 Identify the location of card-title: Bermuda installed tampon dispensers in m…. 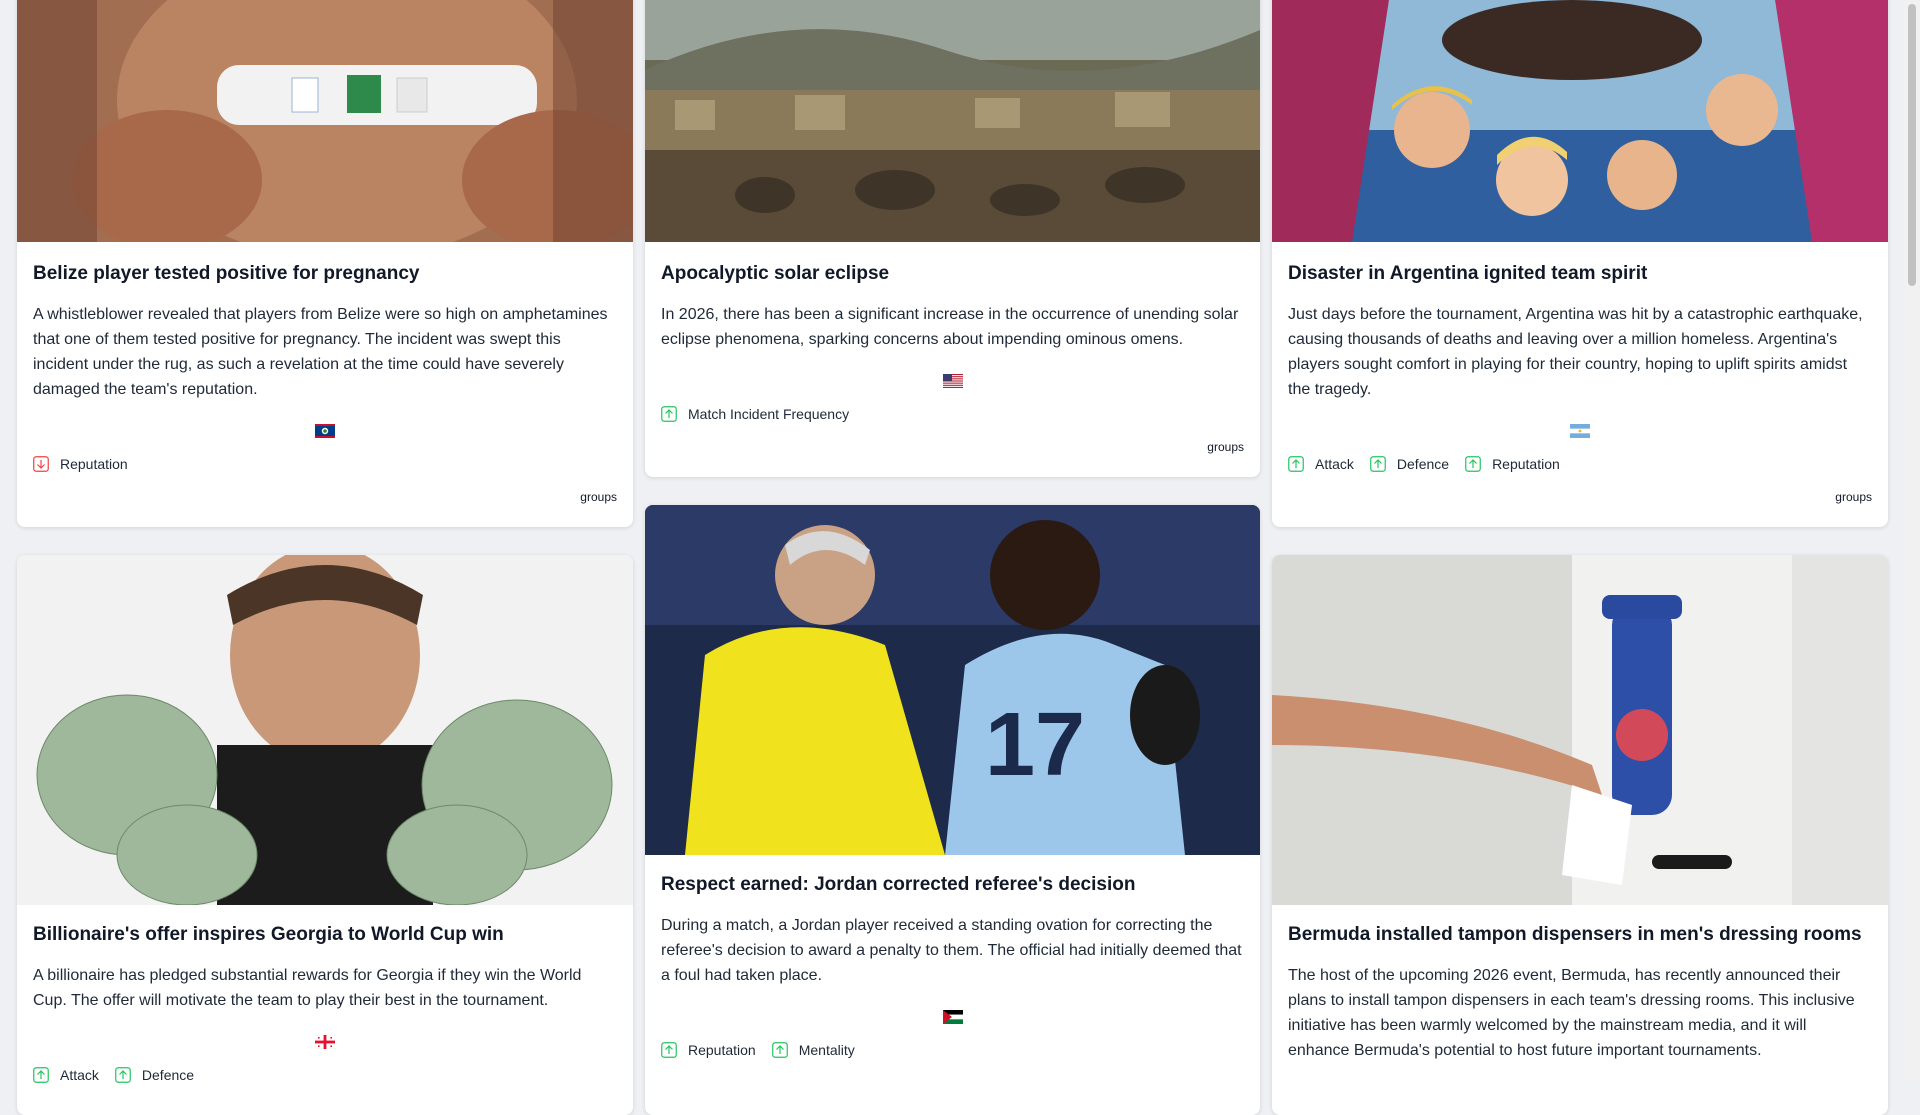
(1575, 934).